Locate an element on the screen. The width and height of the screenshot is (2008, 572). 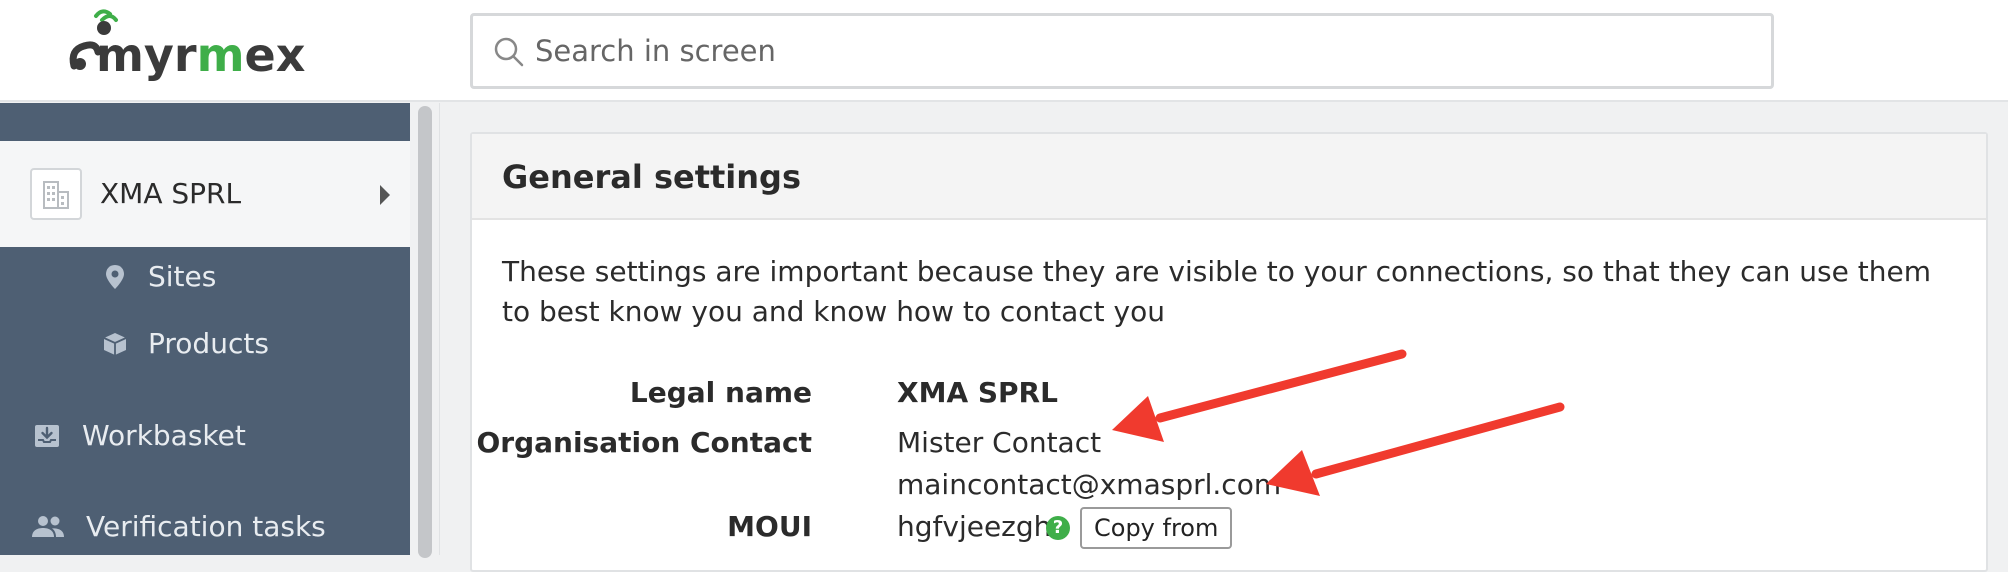
search-icon is located at coordinates (509, 52).